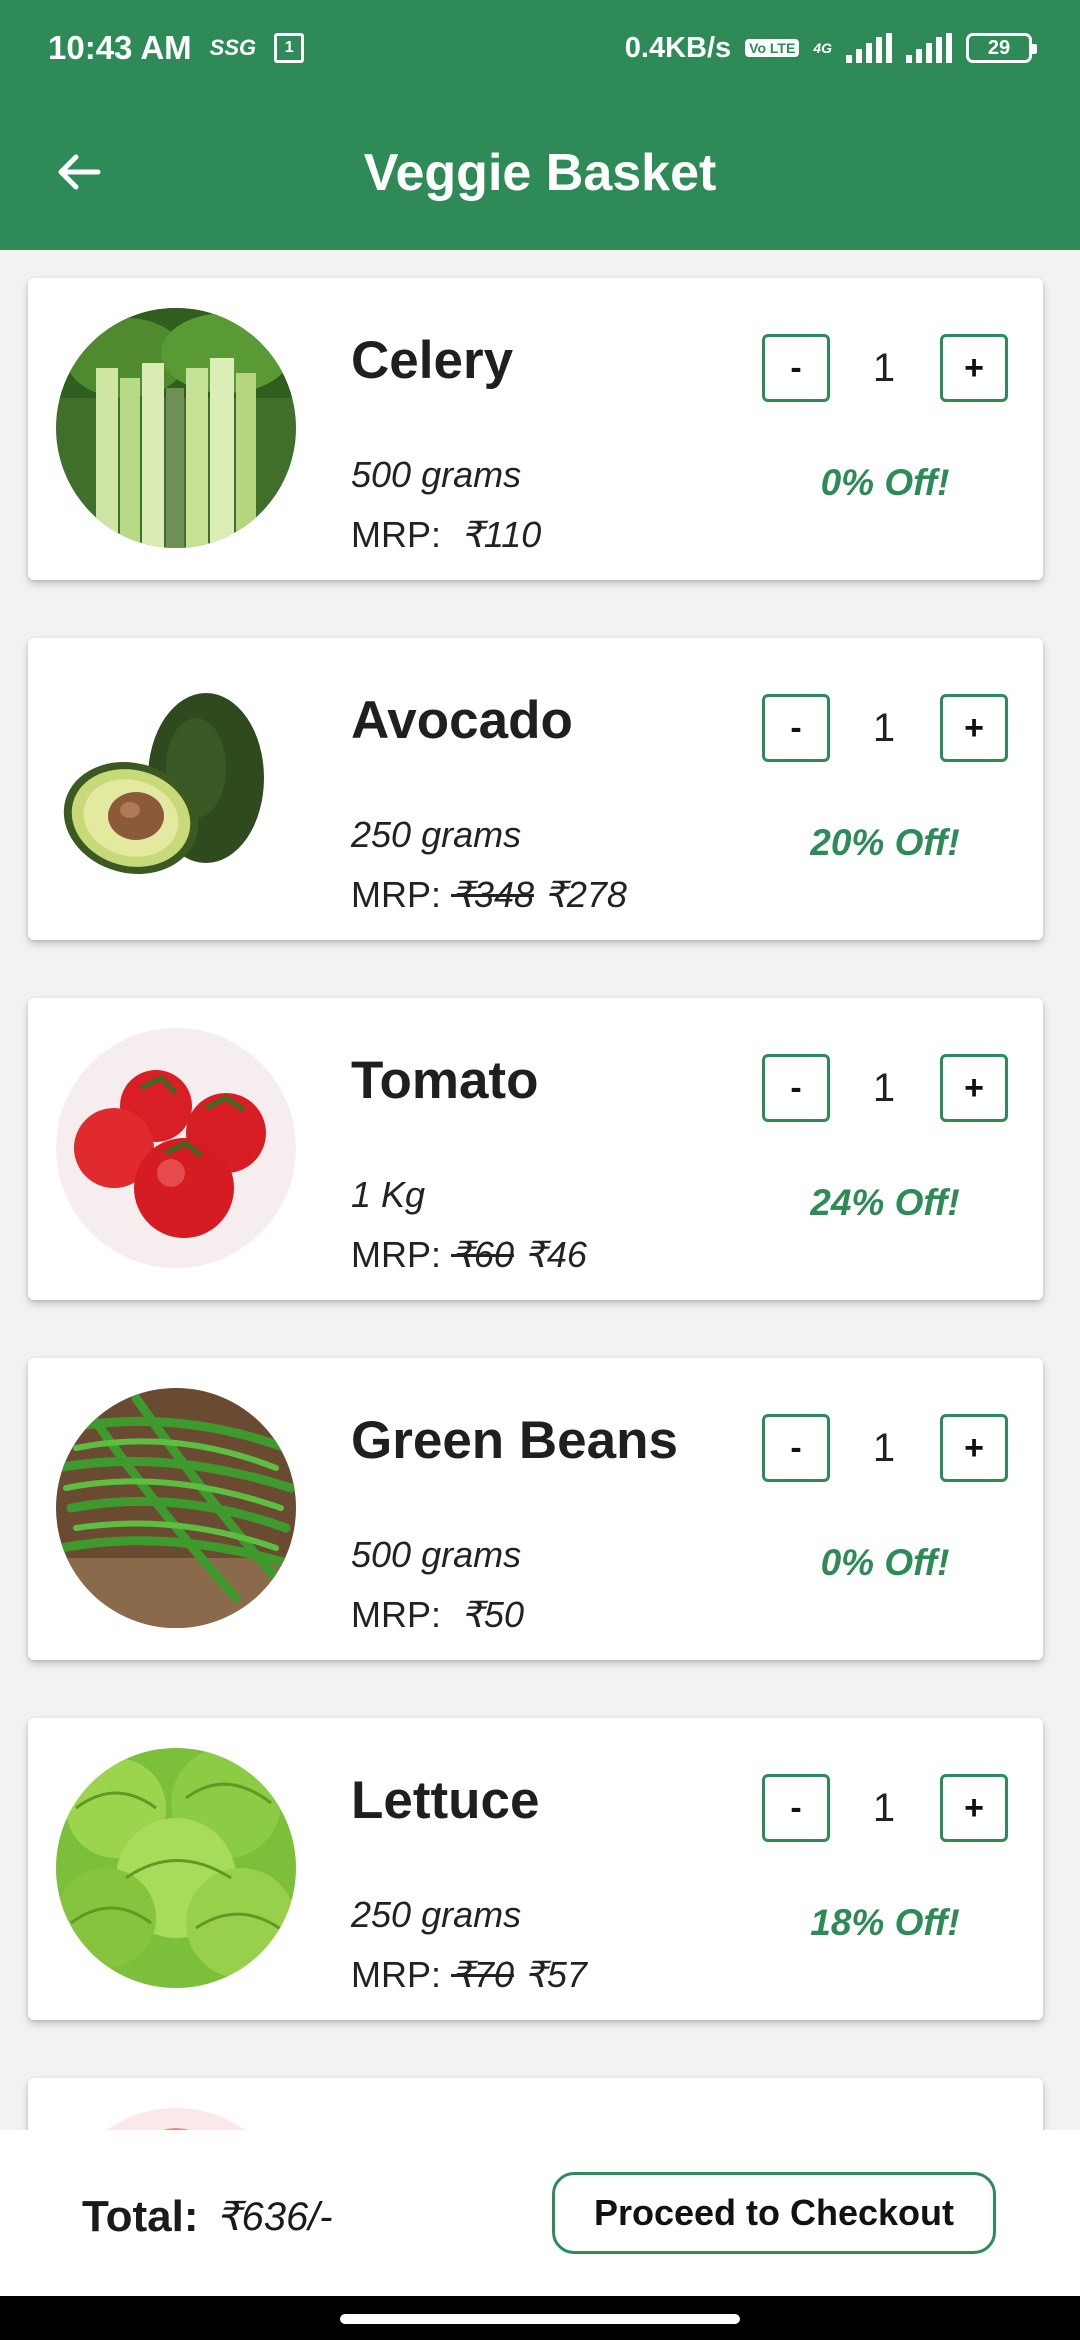 Image resolution: width=1080 pixels, height=2340 pixels. I want to click on app-bar: Veggie Basket, so click(540, 173).